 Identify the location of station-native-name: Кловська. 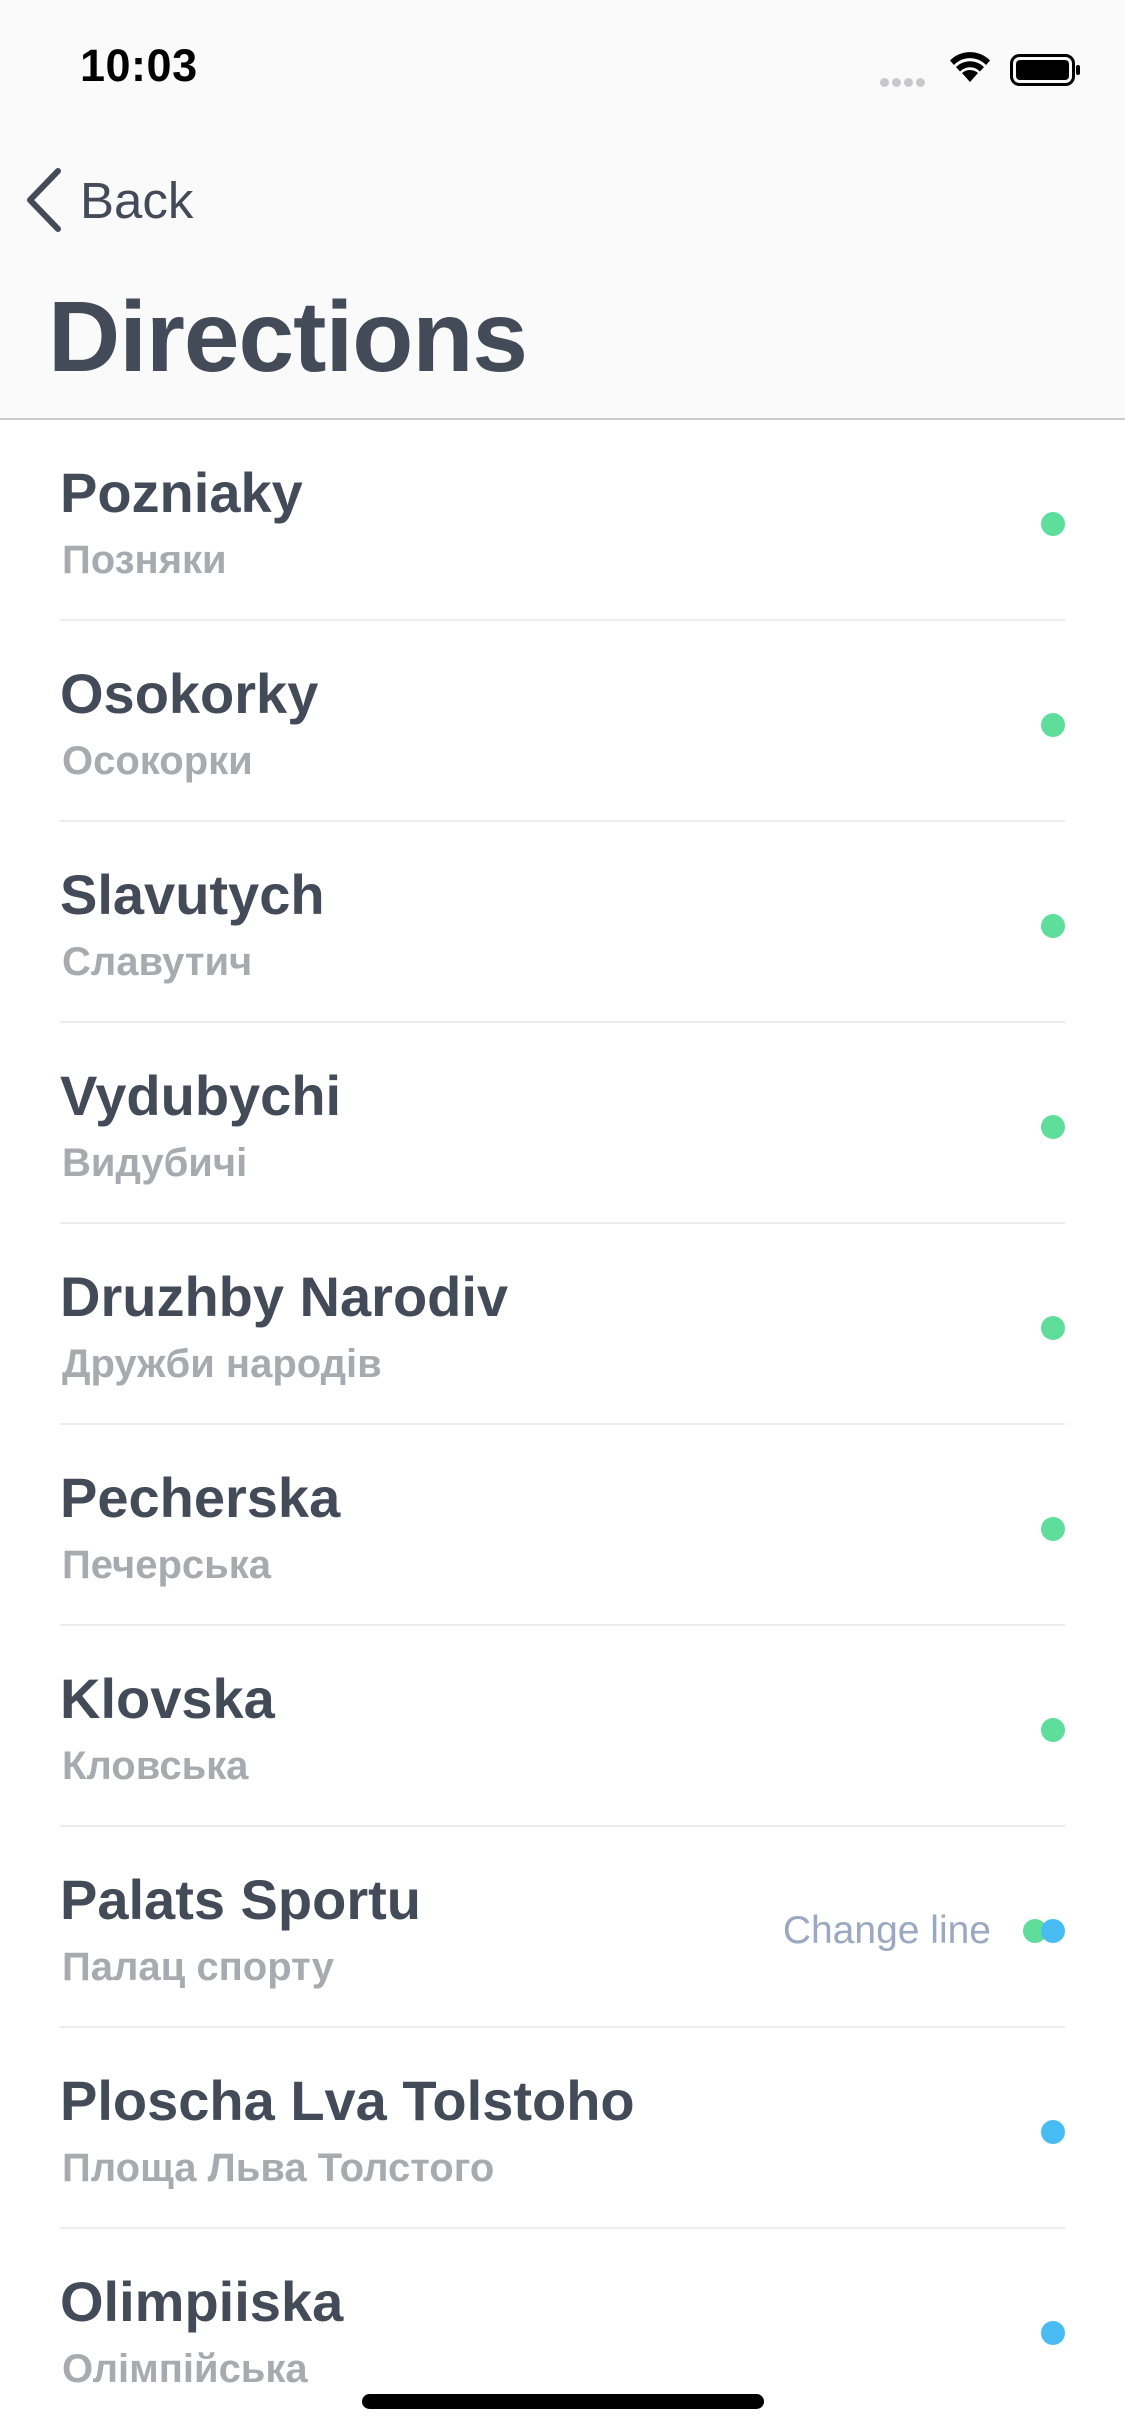
(155, 1766).